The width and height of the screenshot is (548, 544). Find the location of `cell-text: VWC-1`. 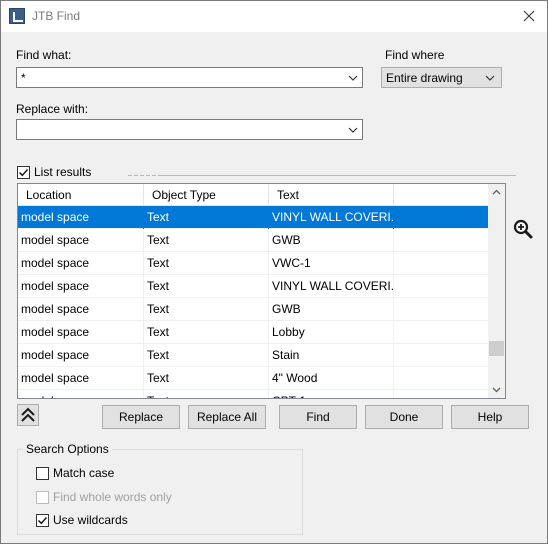

cell-text: VWC-1 is located at coordinates (331, 263).